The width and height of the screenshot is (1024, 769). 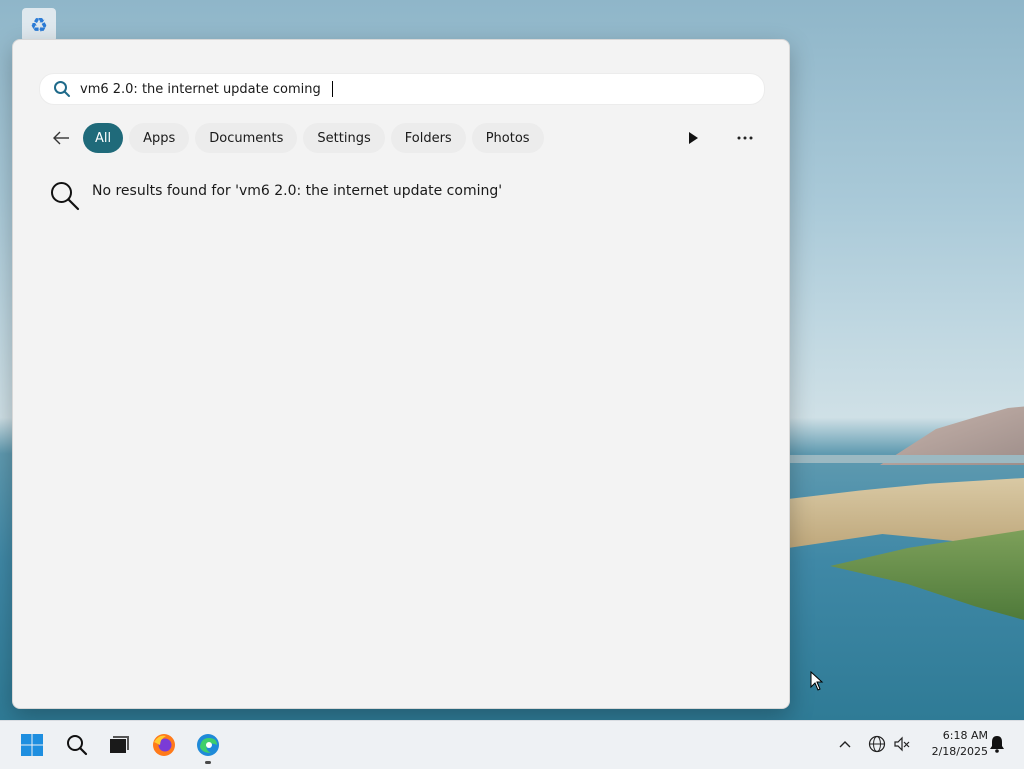 I want to click on task-view-icon, so click(x=119, y=744).